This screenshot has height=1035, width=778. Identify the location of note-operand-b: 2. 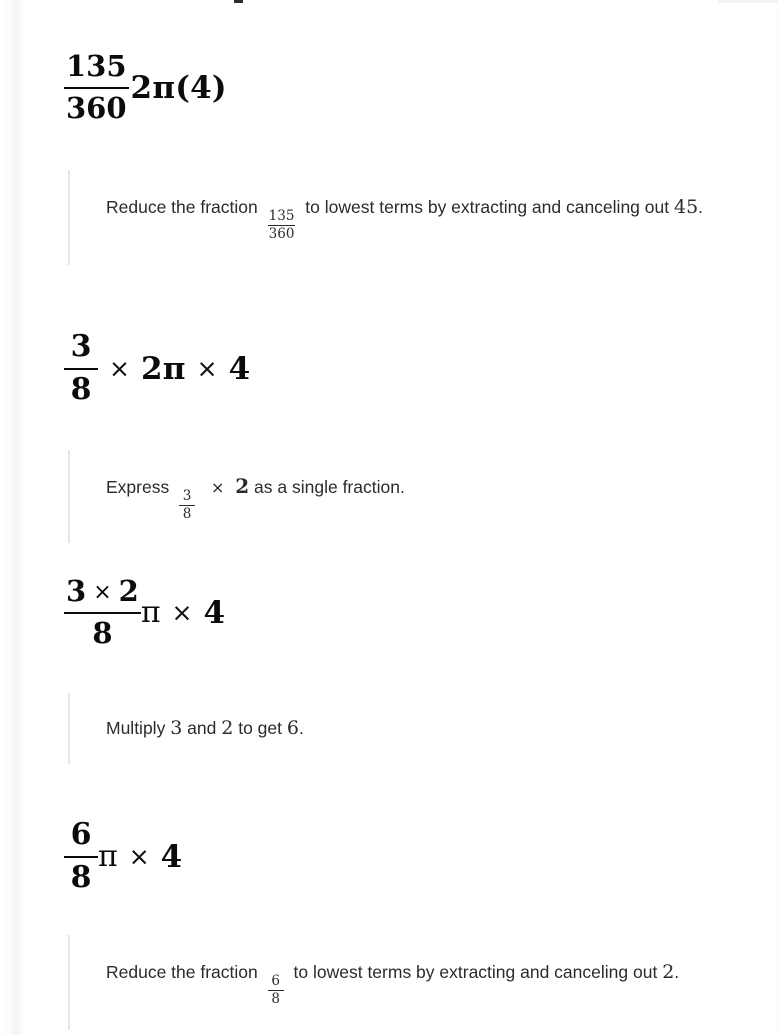
(227, 728).